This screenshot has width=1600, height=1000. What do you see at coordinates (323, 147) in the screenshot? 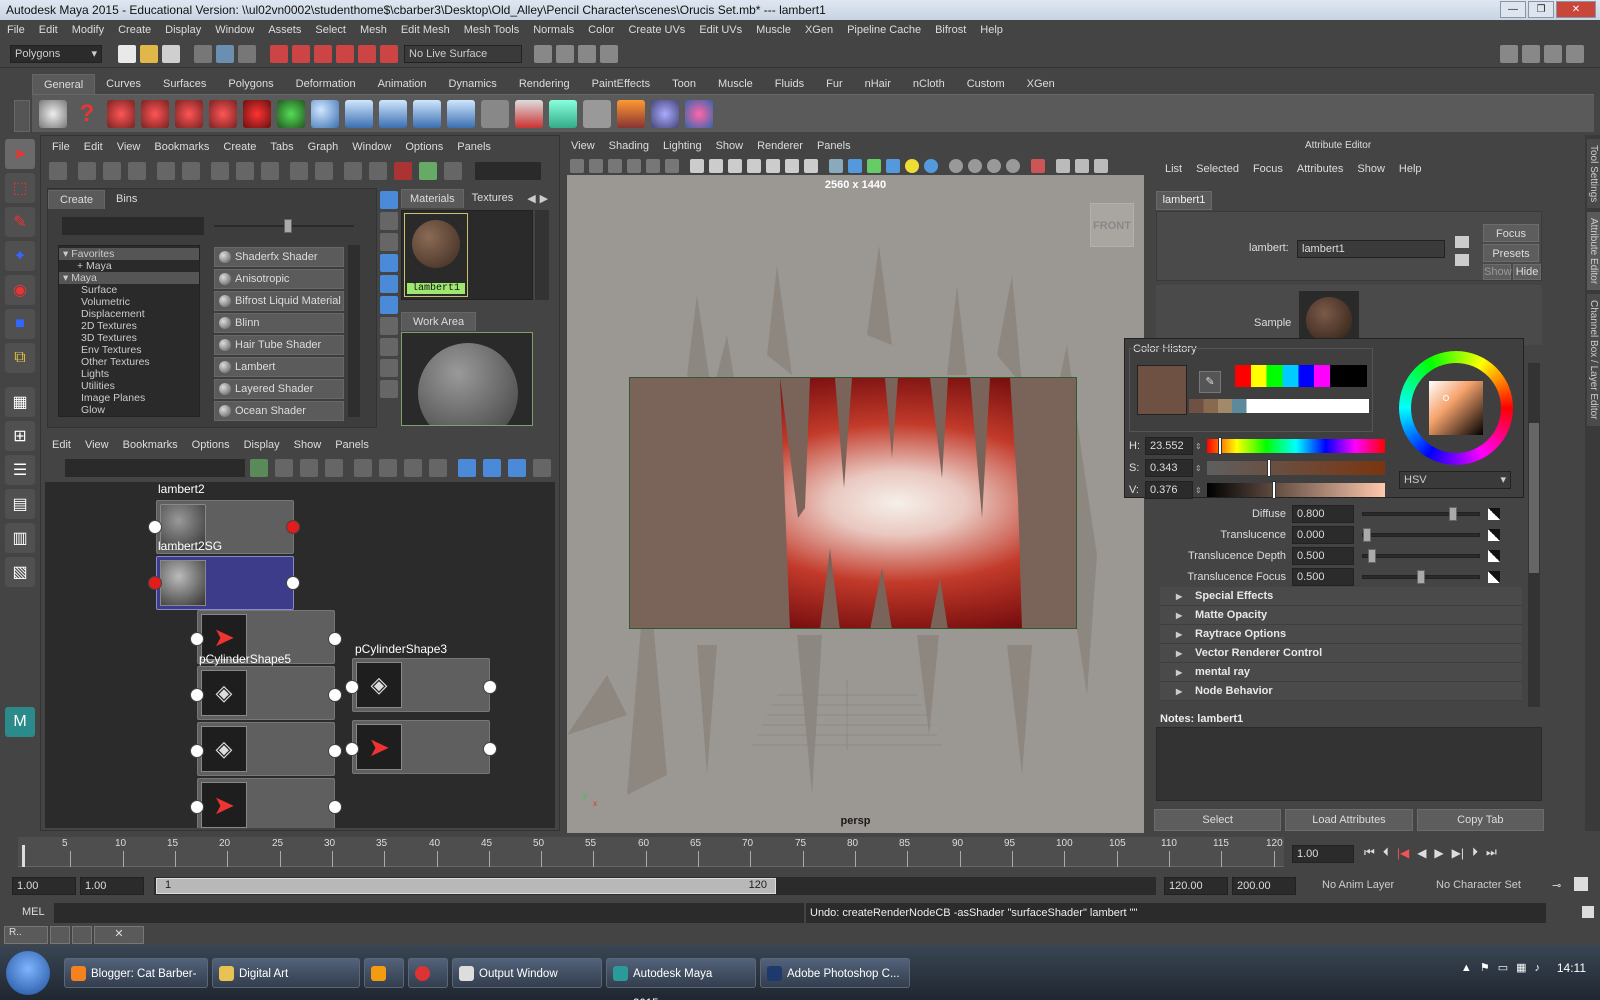
I see `hs-menu-graph: Graph` at bounding box center [323, 147].